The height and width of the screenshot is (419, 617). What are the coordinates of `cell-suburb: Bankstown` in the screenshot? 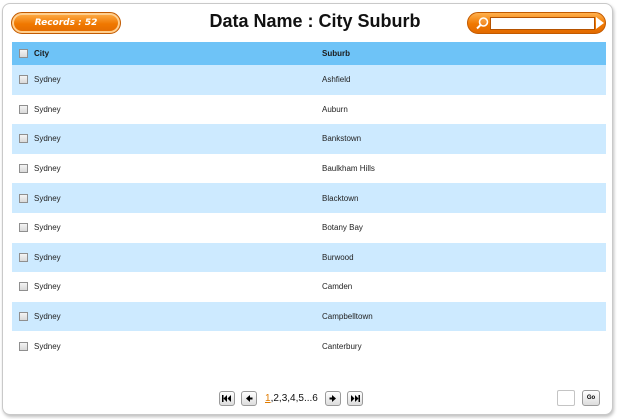 It's located at (342, 139).